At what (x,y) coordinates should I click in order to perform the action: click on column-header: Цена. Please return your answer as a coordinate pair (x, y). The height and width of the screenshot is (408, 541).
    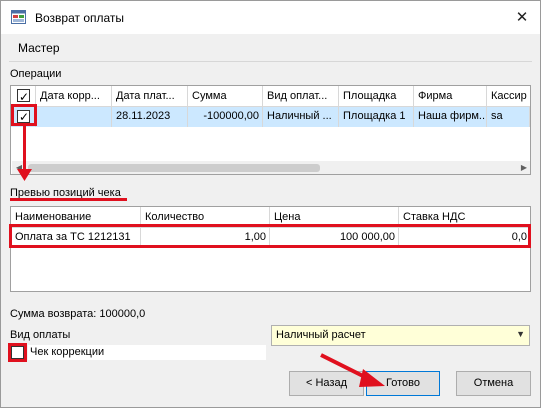
    Looking at the image, I should click on (334, 217).